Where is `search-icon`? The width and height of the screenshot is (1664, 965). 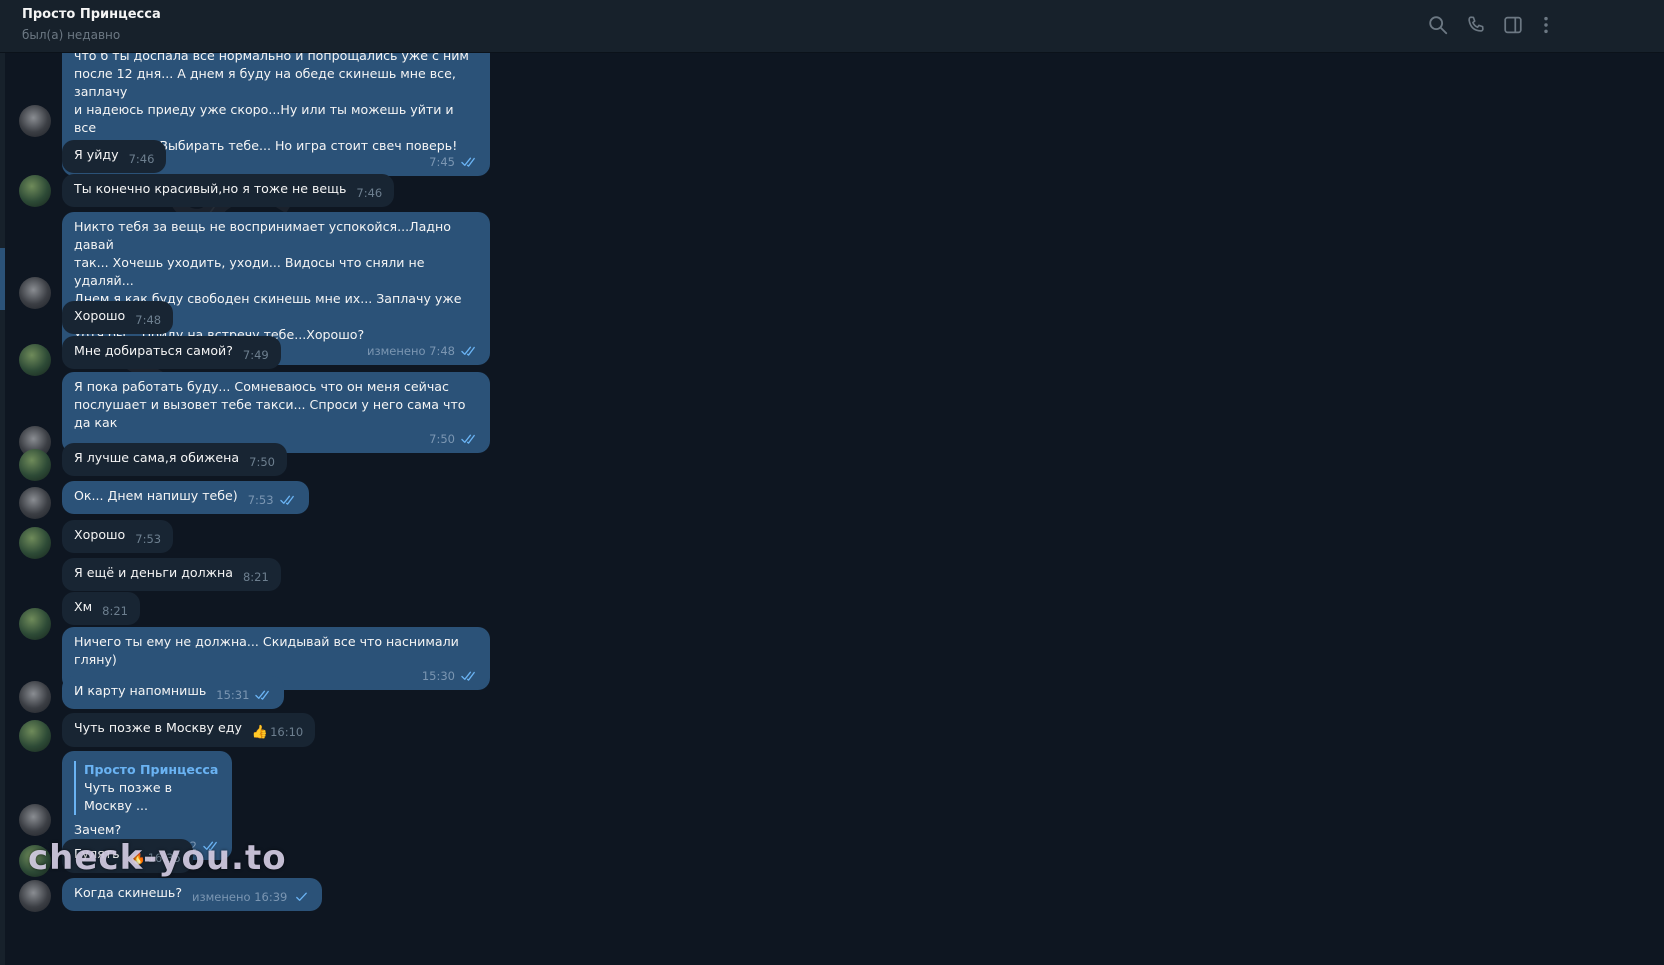 search-icon is located at coordinates (1438, 25).